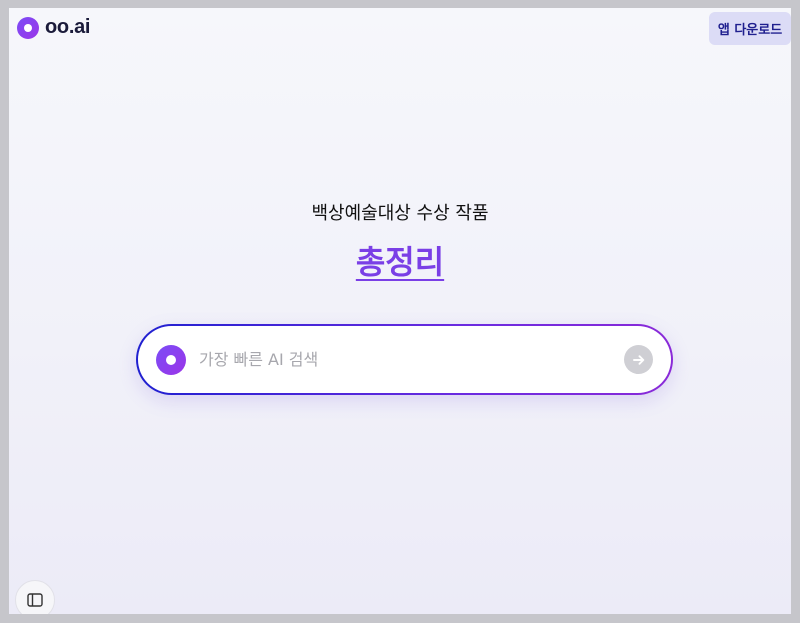  I want to click on search-submit-button, so click(638, 359).